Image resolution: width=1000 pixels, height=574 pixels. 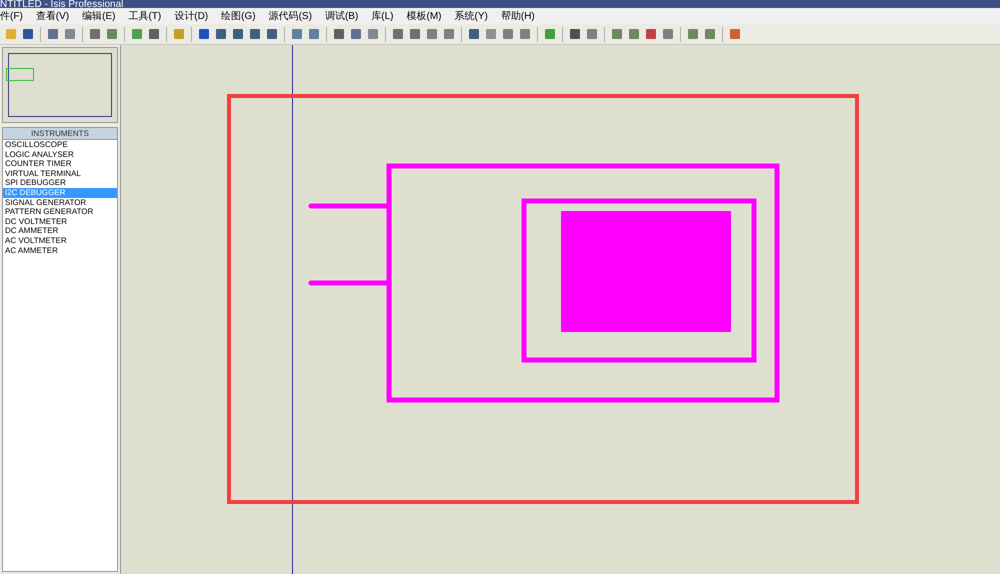 What do you see at coordinates (60, 155) in the screenshot?
I see `instrument-item: LOGIC ANALYSER` at bounding box center [60, 155].